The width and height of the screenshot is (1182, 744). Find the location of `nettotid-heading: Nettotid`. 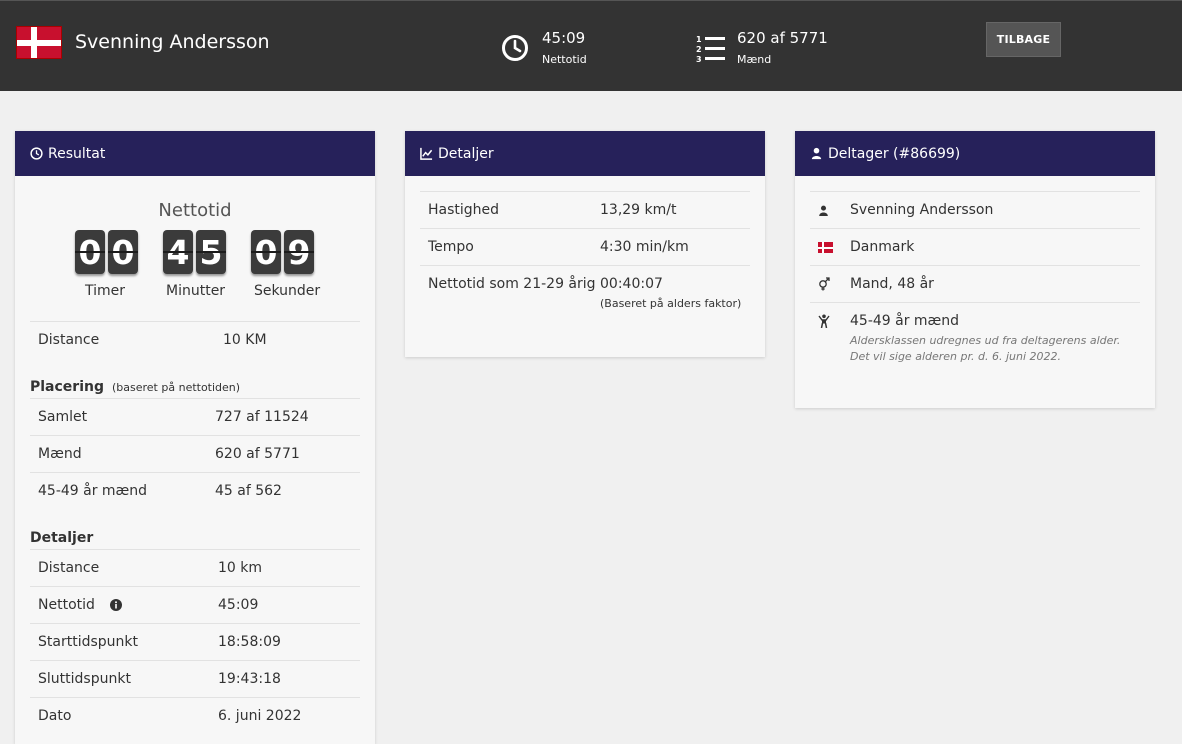

nettotid-heading: Nettotid is located at coordinates (195, 210).